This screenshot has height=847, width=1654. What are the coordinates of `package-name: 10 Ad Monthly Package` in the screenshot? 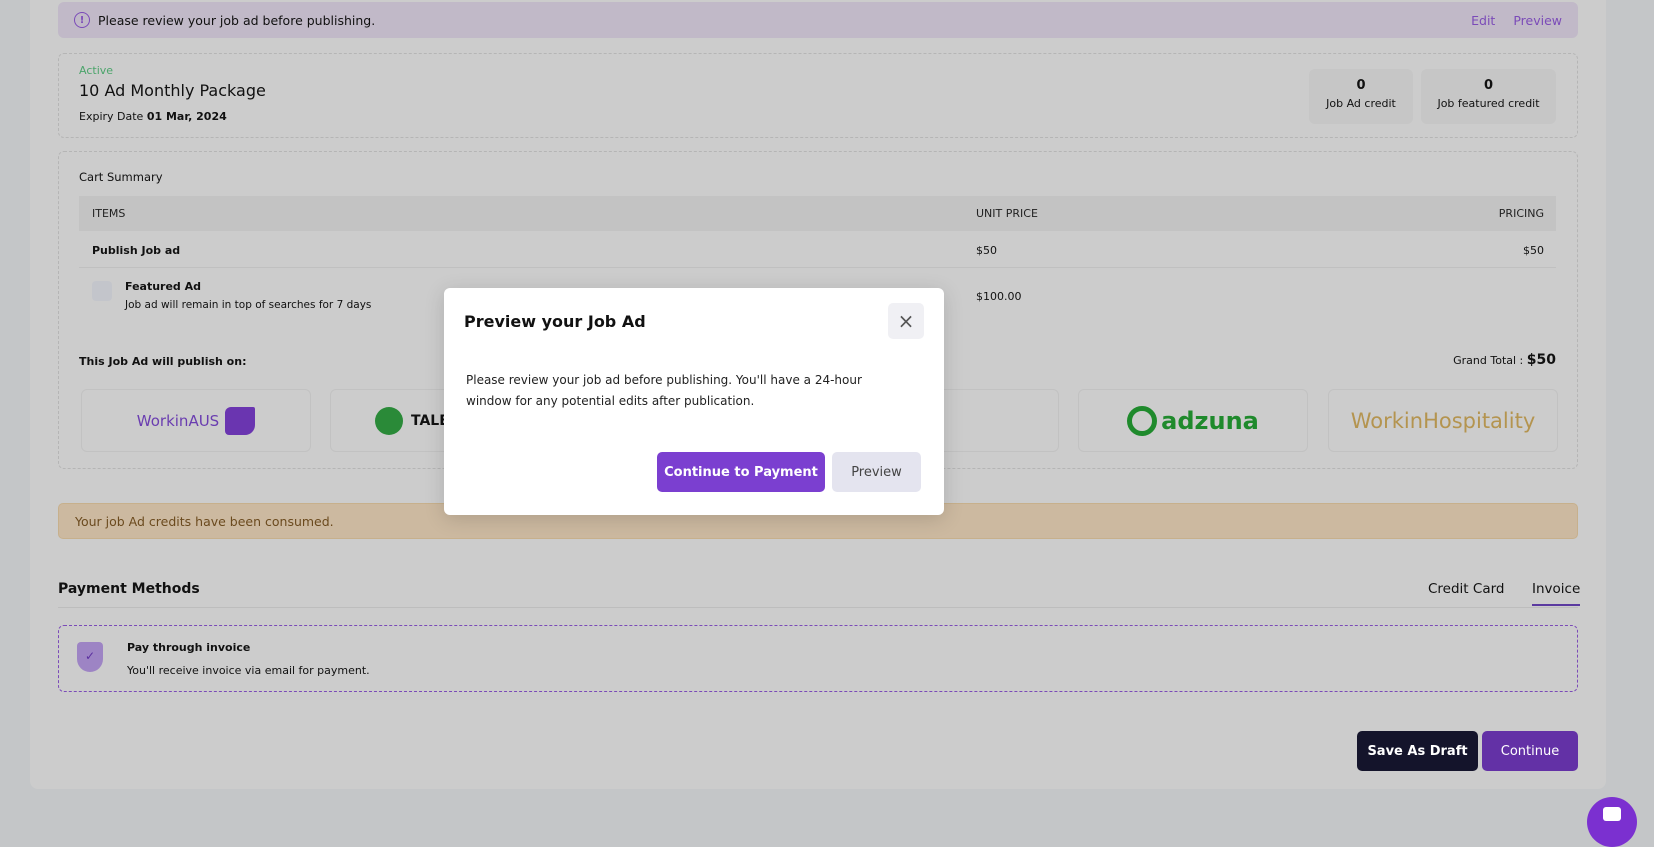 It's located at (172, 90).